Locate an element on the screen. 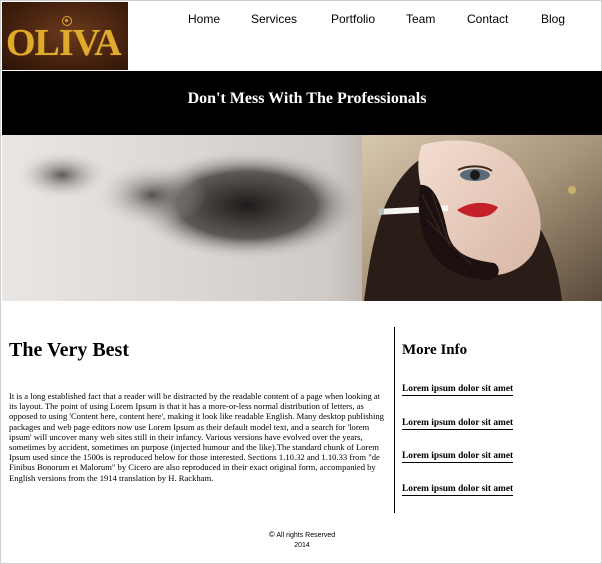  nav-home-link: Home is located at coordinates (204, 19).